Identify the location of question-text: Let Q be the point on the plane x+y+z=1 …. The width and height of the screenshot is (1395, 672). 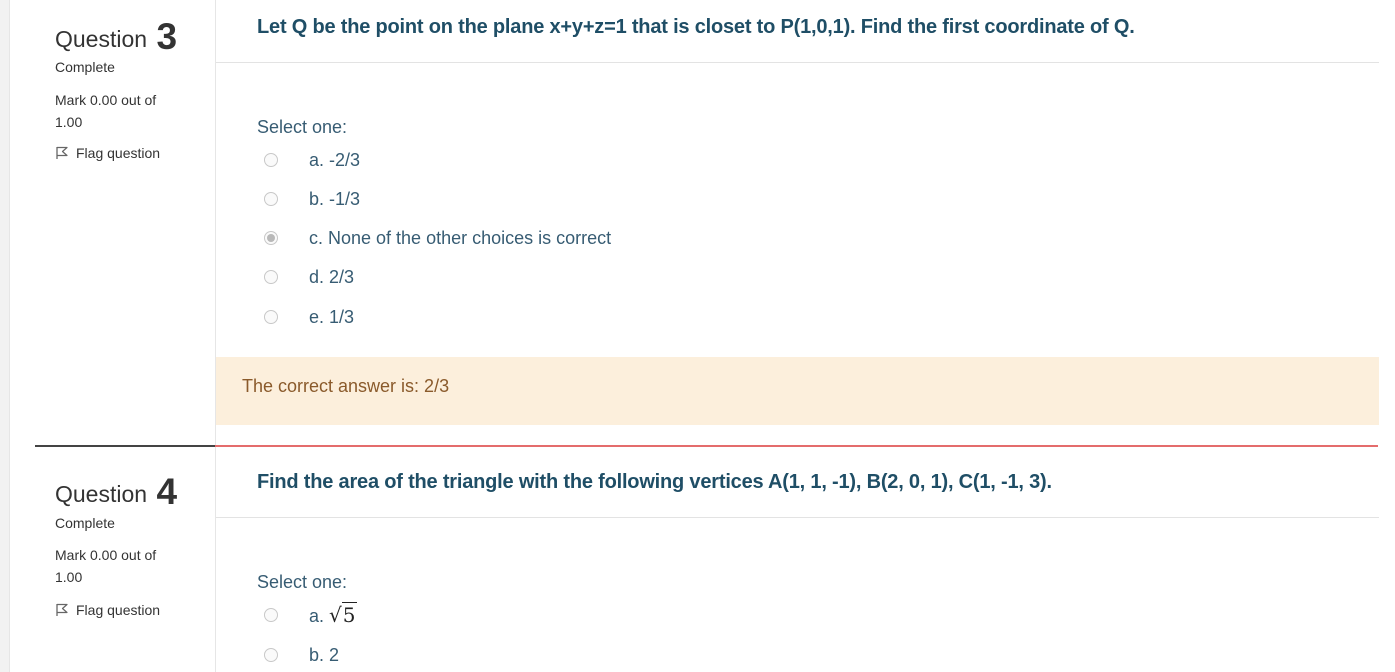
(696, 27).